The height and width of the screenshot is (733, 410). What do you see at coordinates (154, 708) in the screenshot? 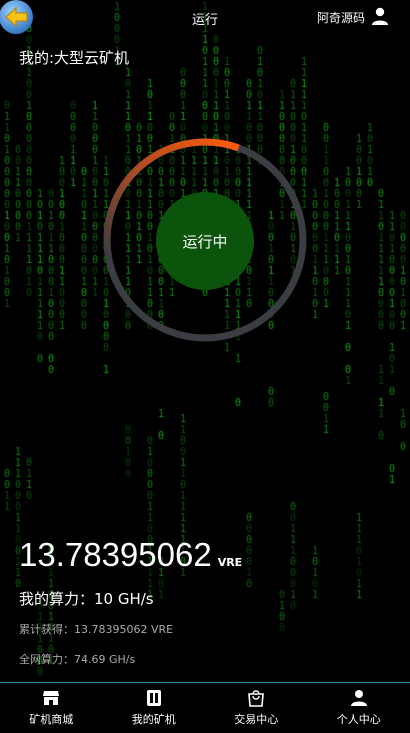
I see `tab-my-miners: 我的矿机` at bounding box center [154, 708].